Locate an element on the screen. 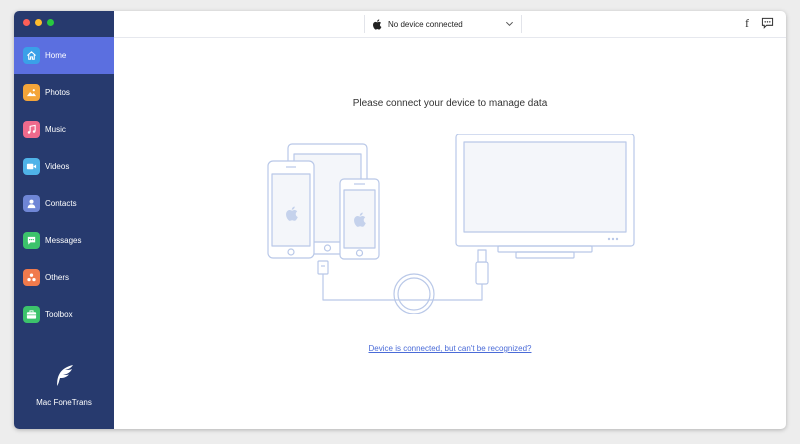 The height and width of the screenshot is (444, 800). sidebar-item-label: Videos is located at coordinates (57, 166).